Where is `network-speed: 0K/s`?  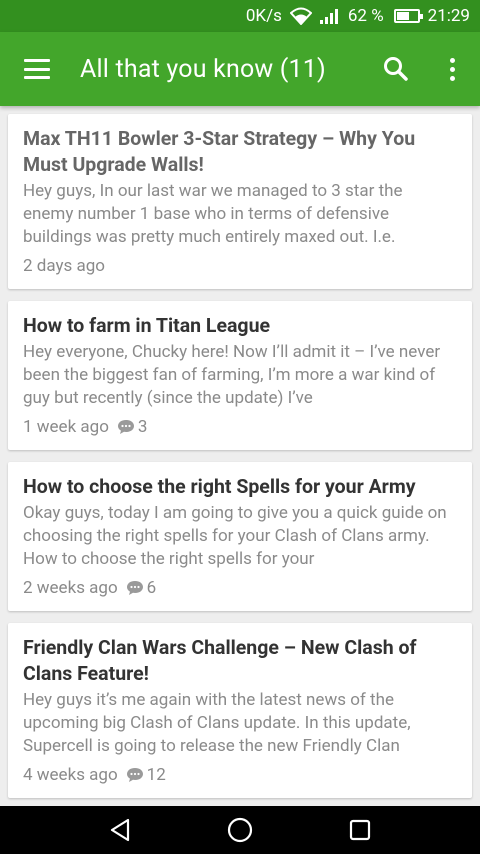 network-speed: 0K/s is located at coordinates (263, 16).